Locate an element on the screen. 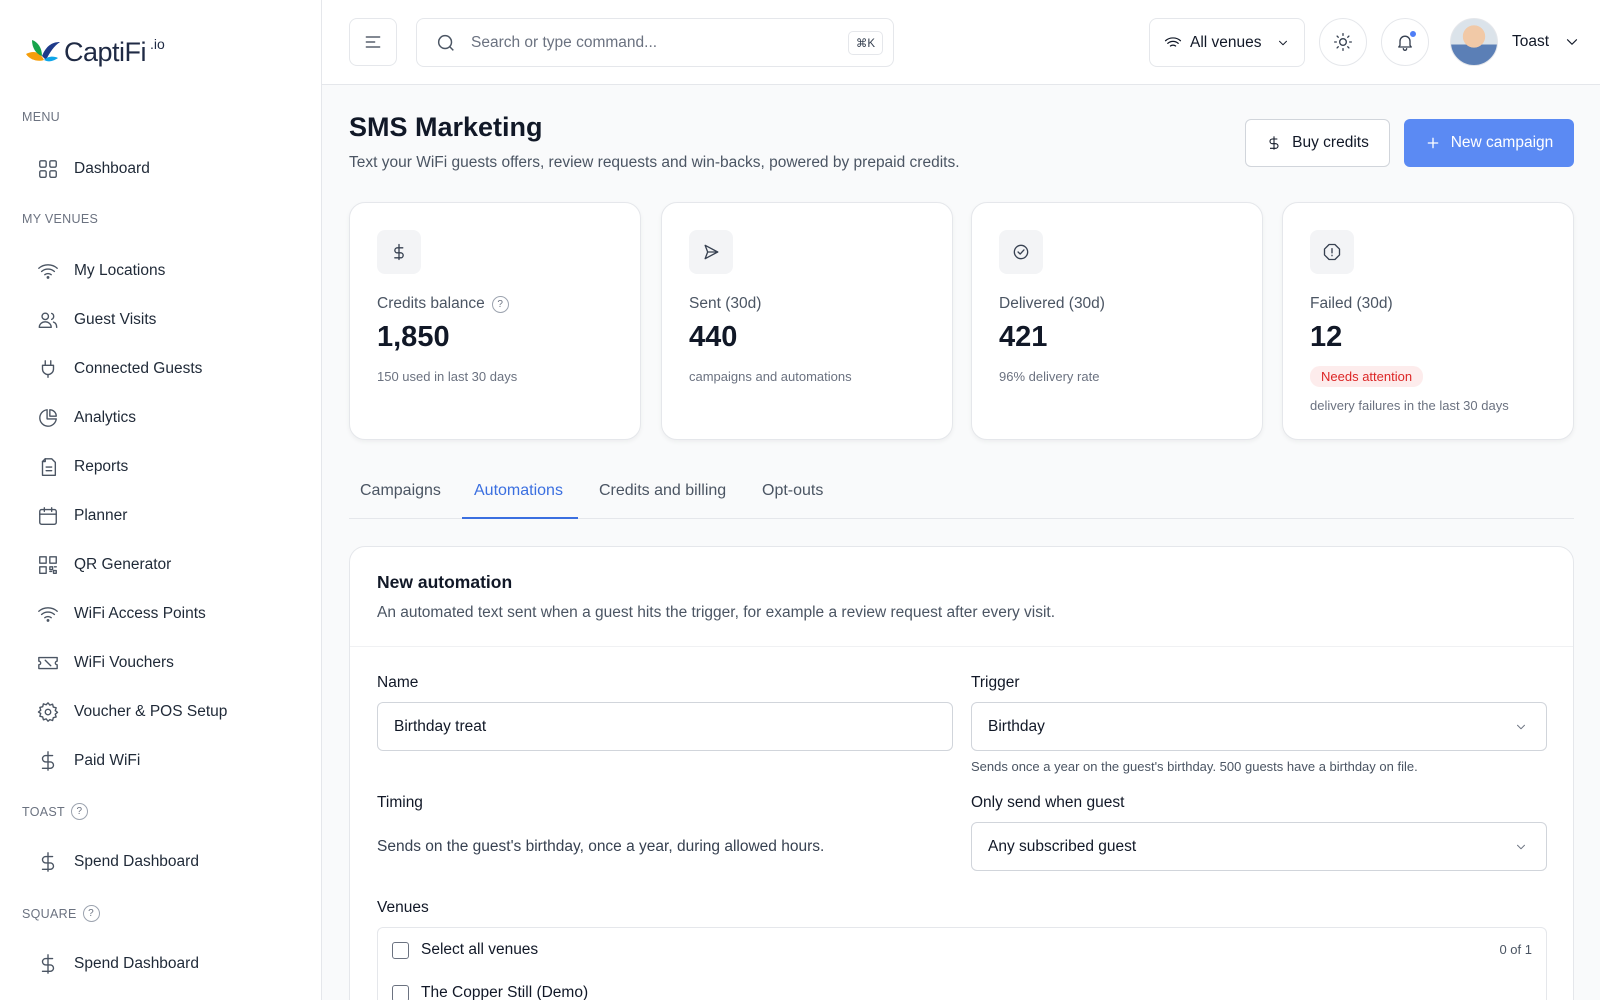 The height and width of the screenshot is (1000, 1600). sidebar-item-label: Voucher & POS Setup is located at coordinates (151, 711).